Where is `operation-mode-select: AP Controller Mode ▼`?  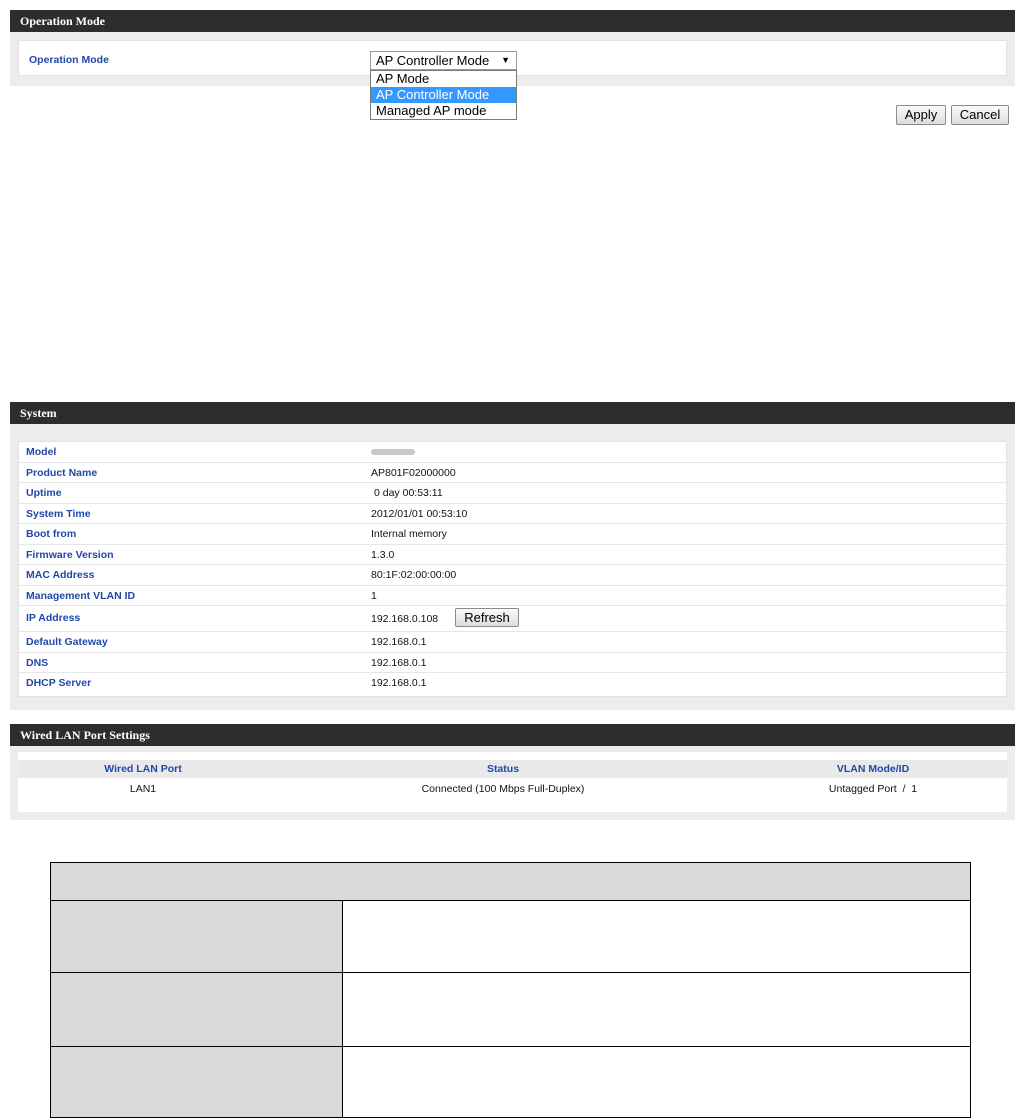
operation-mode-select: AP Controller Mode ▼ is located at coordinates (443, 60).